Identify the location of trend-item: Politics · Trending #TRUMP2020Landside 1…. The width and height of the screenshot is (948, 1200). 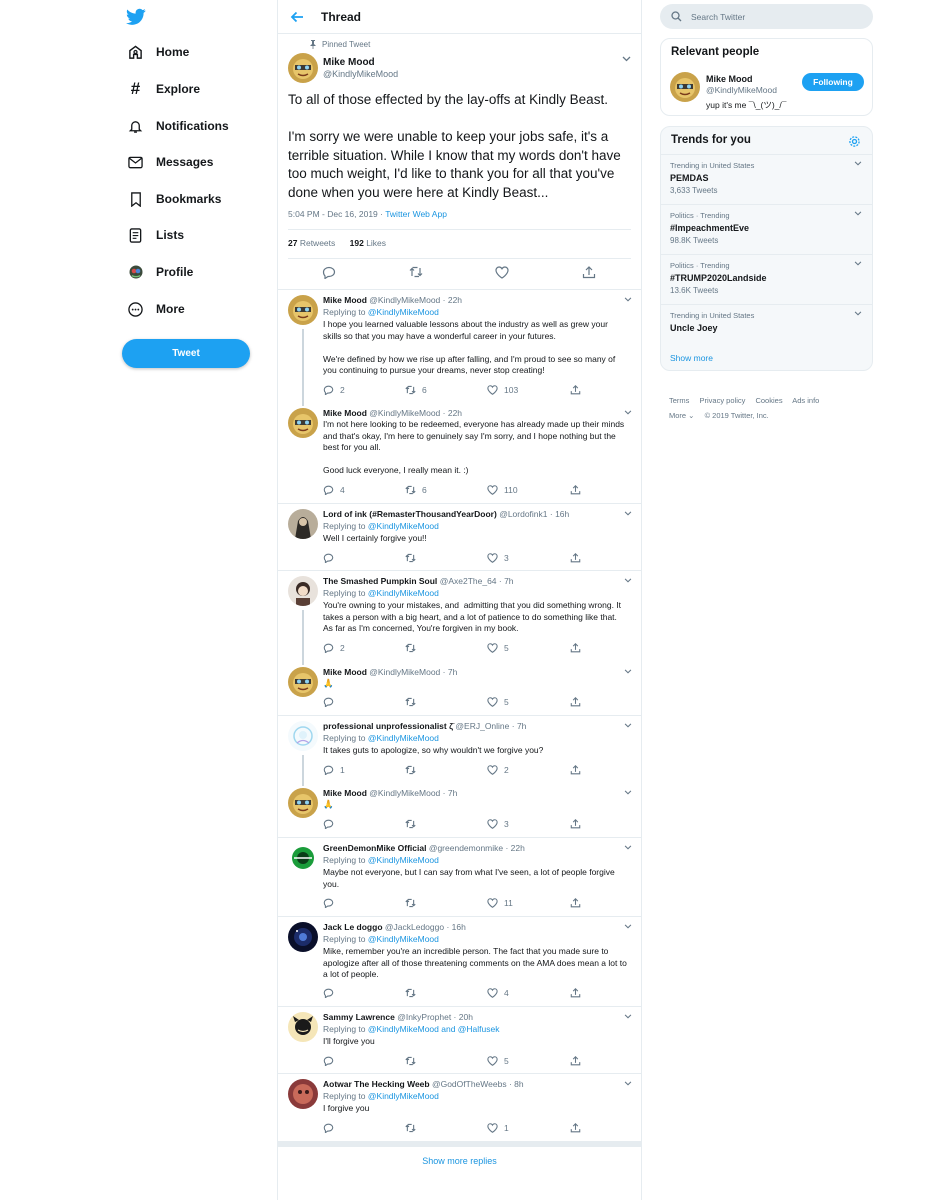
(766, 274).